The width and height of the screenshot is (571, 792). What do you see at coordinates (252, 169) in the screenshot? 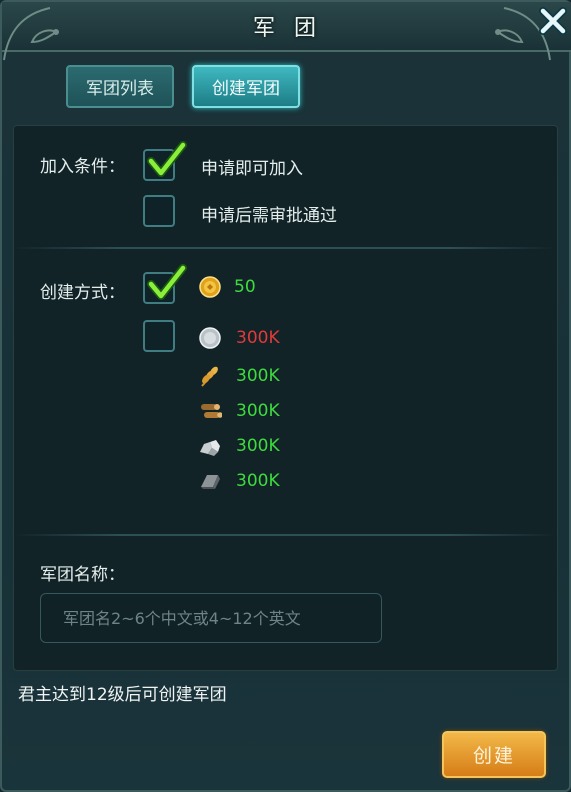
I see `join-free-label: 申请即可加入` at bounding box center [252, 169].